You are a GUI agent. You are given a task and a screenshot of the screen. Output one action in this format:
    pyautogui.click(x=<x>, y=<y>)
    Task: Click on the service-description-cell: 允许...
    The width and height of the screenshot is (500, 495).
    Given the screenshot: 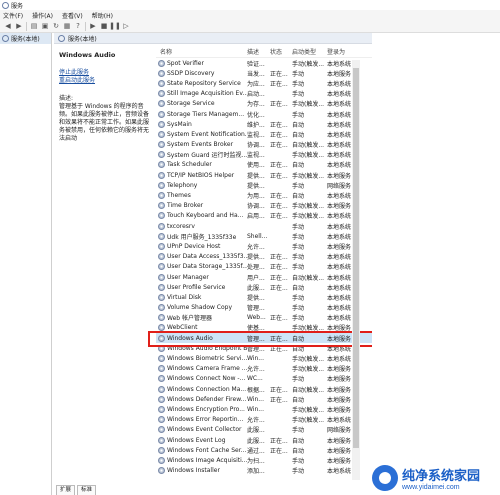 What is the action you would take?
    pyautogui.click(x=256, y=421)
    